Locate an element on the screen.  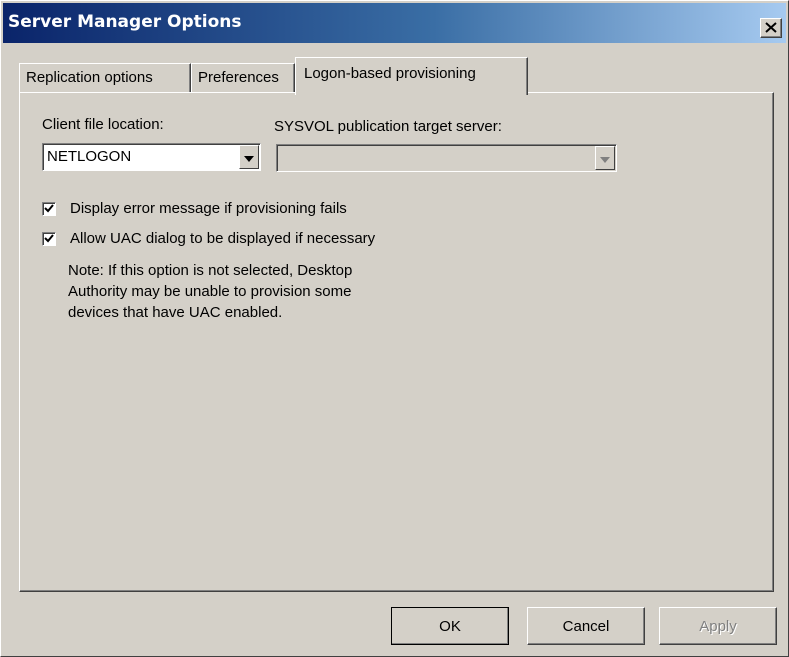
allow-uac-checkbox is located at coordinates (49, 238).